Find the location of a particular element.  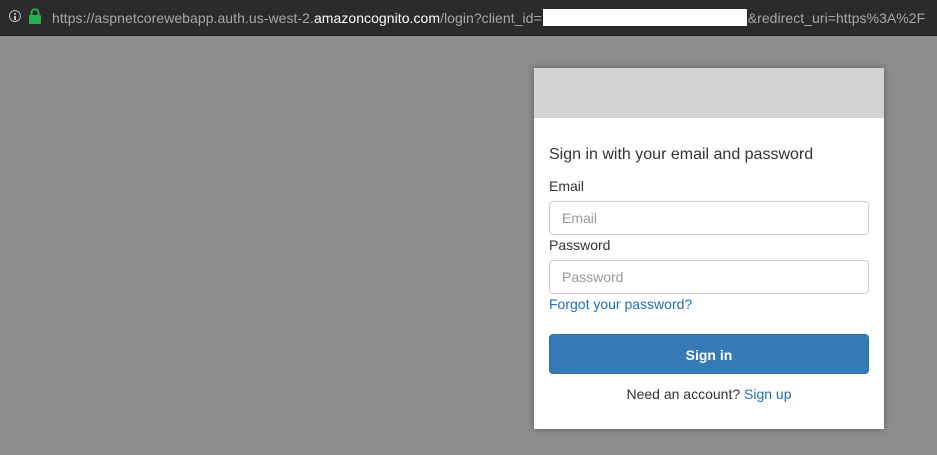

signup-prompt: Need an account? is located at coordinates (683, 394).